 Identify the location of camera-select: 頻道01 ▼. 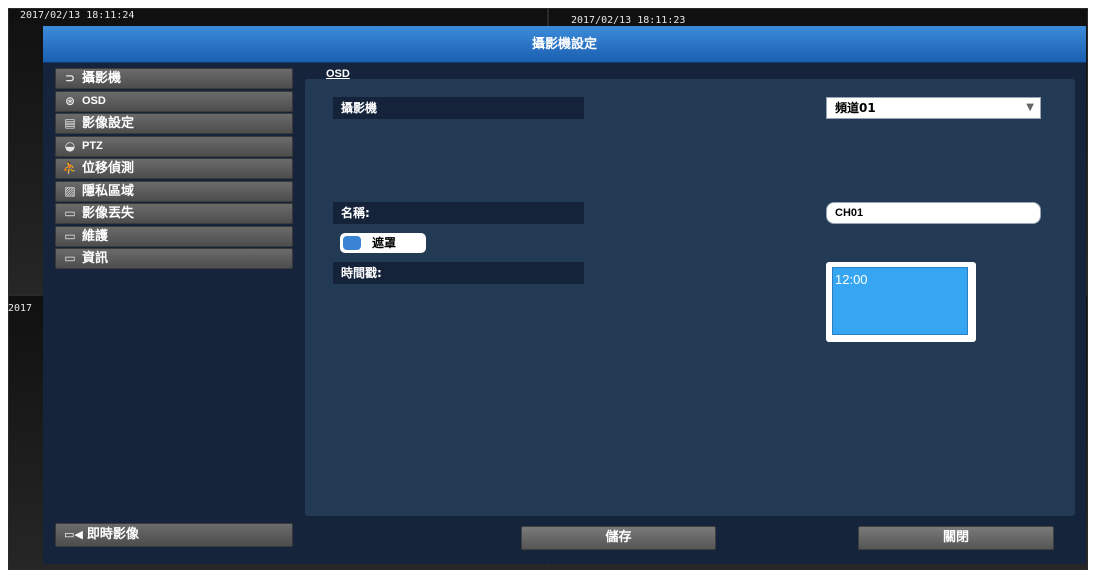
(933, 108).